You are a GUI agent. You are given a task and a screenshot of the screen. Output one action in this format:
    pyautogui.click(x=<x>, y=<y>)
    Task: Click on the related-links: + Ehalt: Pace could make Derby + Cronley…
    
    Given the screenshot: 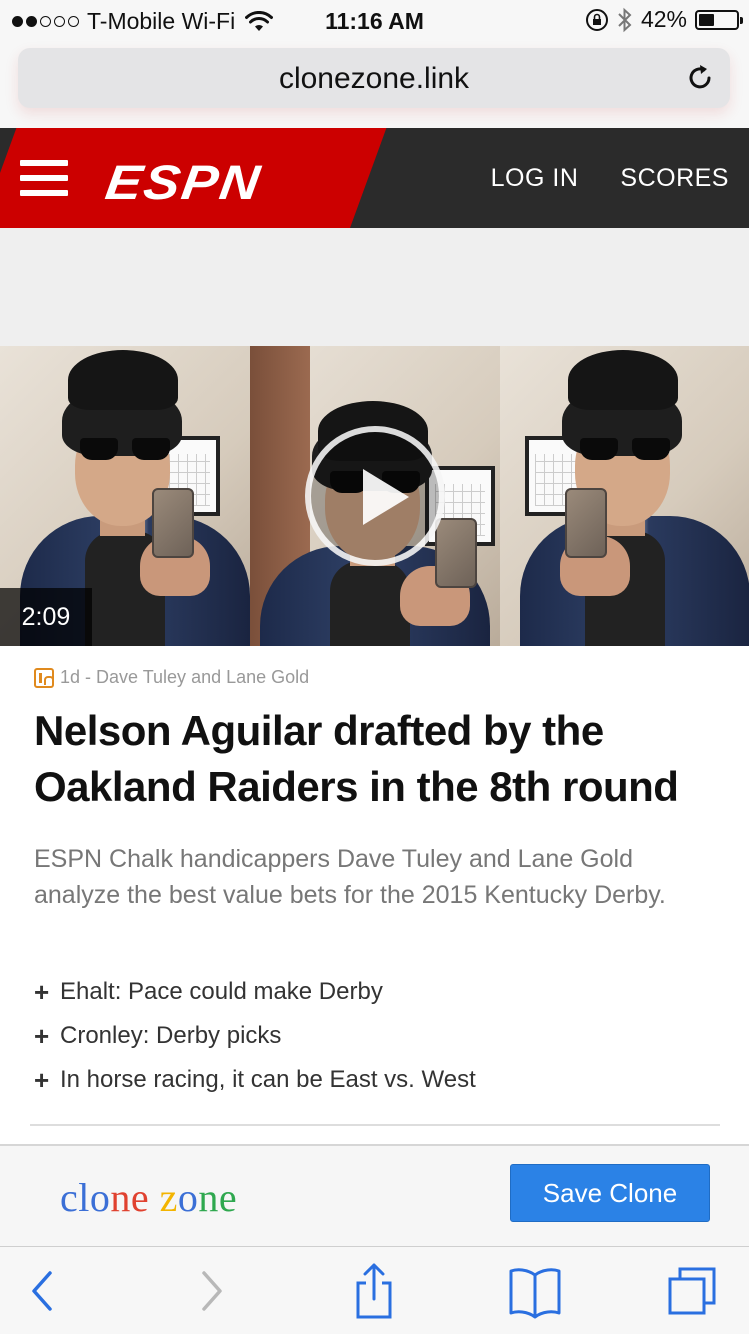 What is the action you would take?
    pyautogui.click(x=255, y=1036)
    